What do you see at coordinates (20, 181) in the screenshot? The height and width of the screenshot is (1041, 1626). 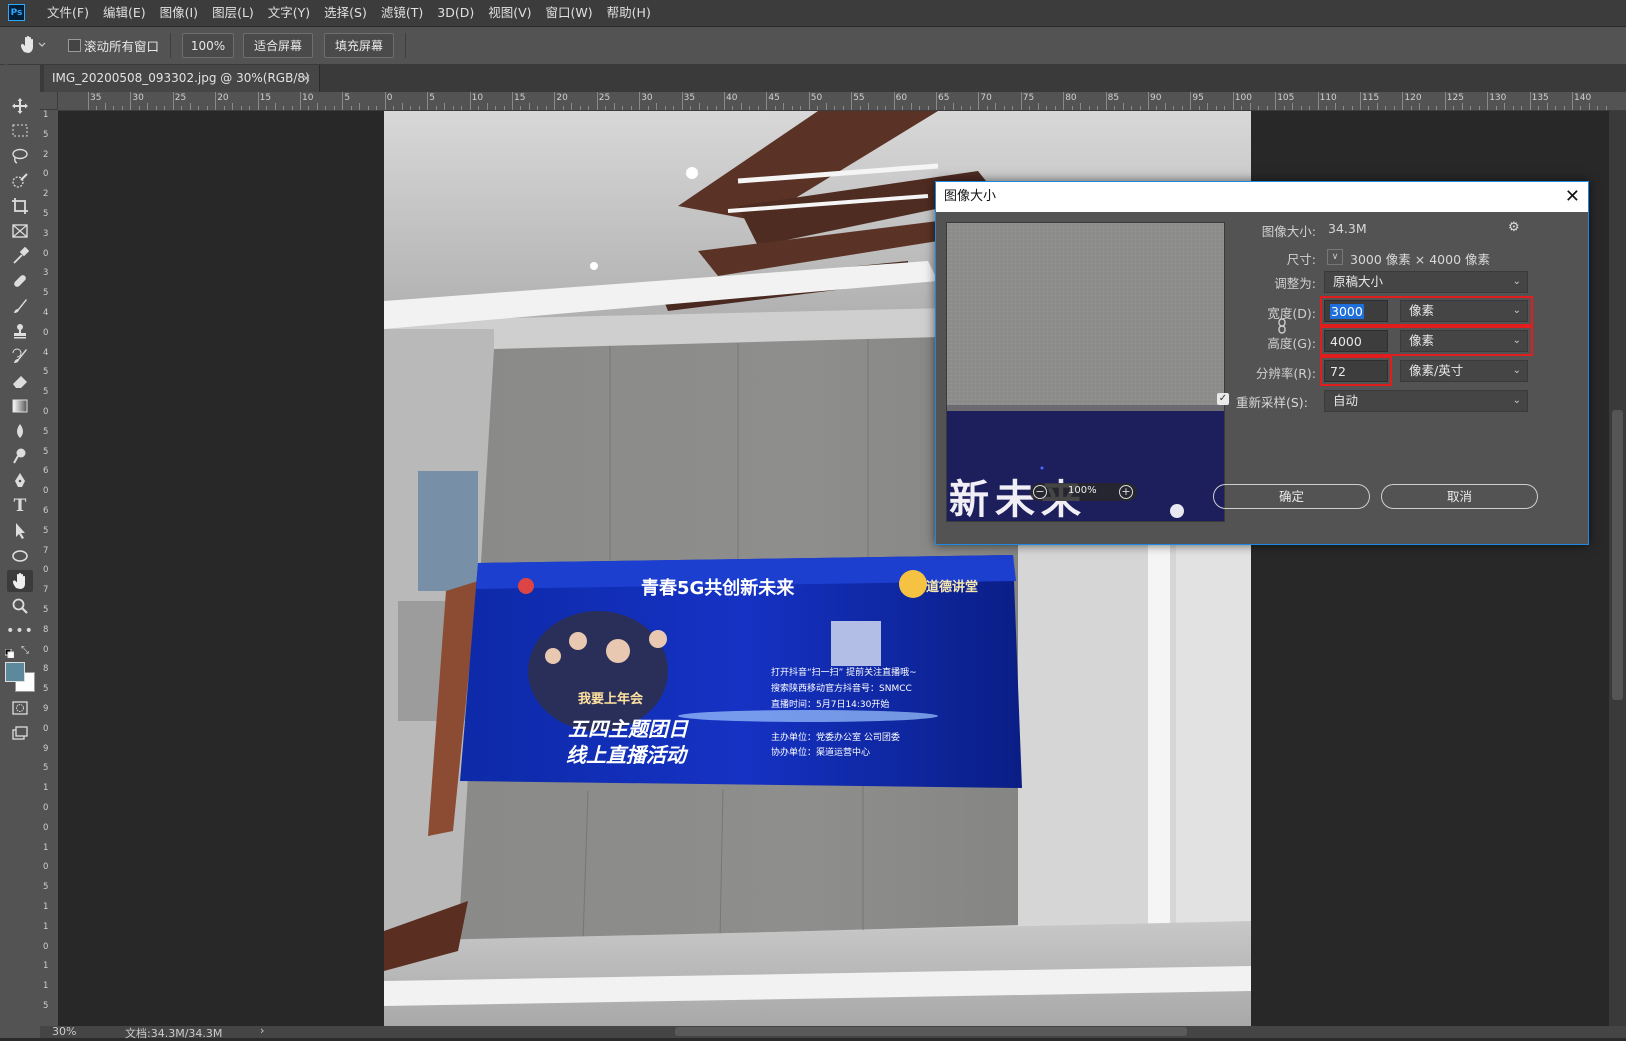 I see `quick-selection-tool-icon` at bounding box center [20, 181].